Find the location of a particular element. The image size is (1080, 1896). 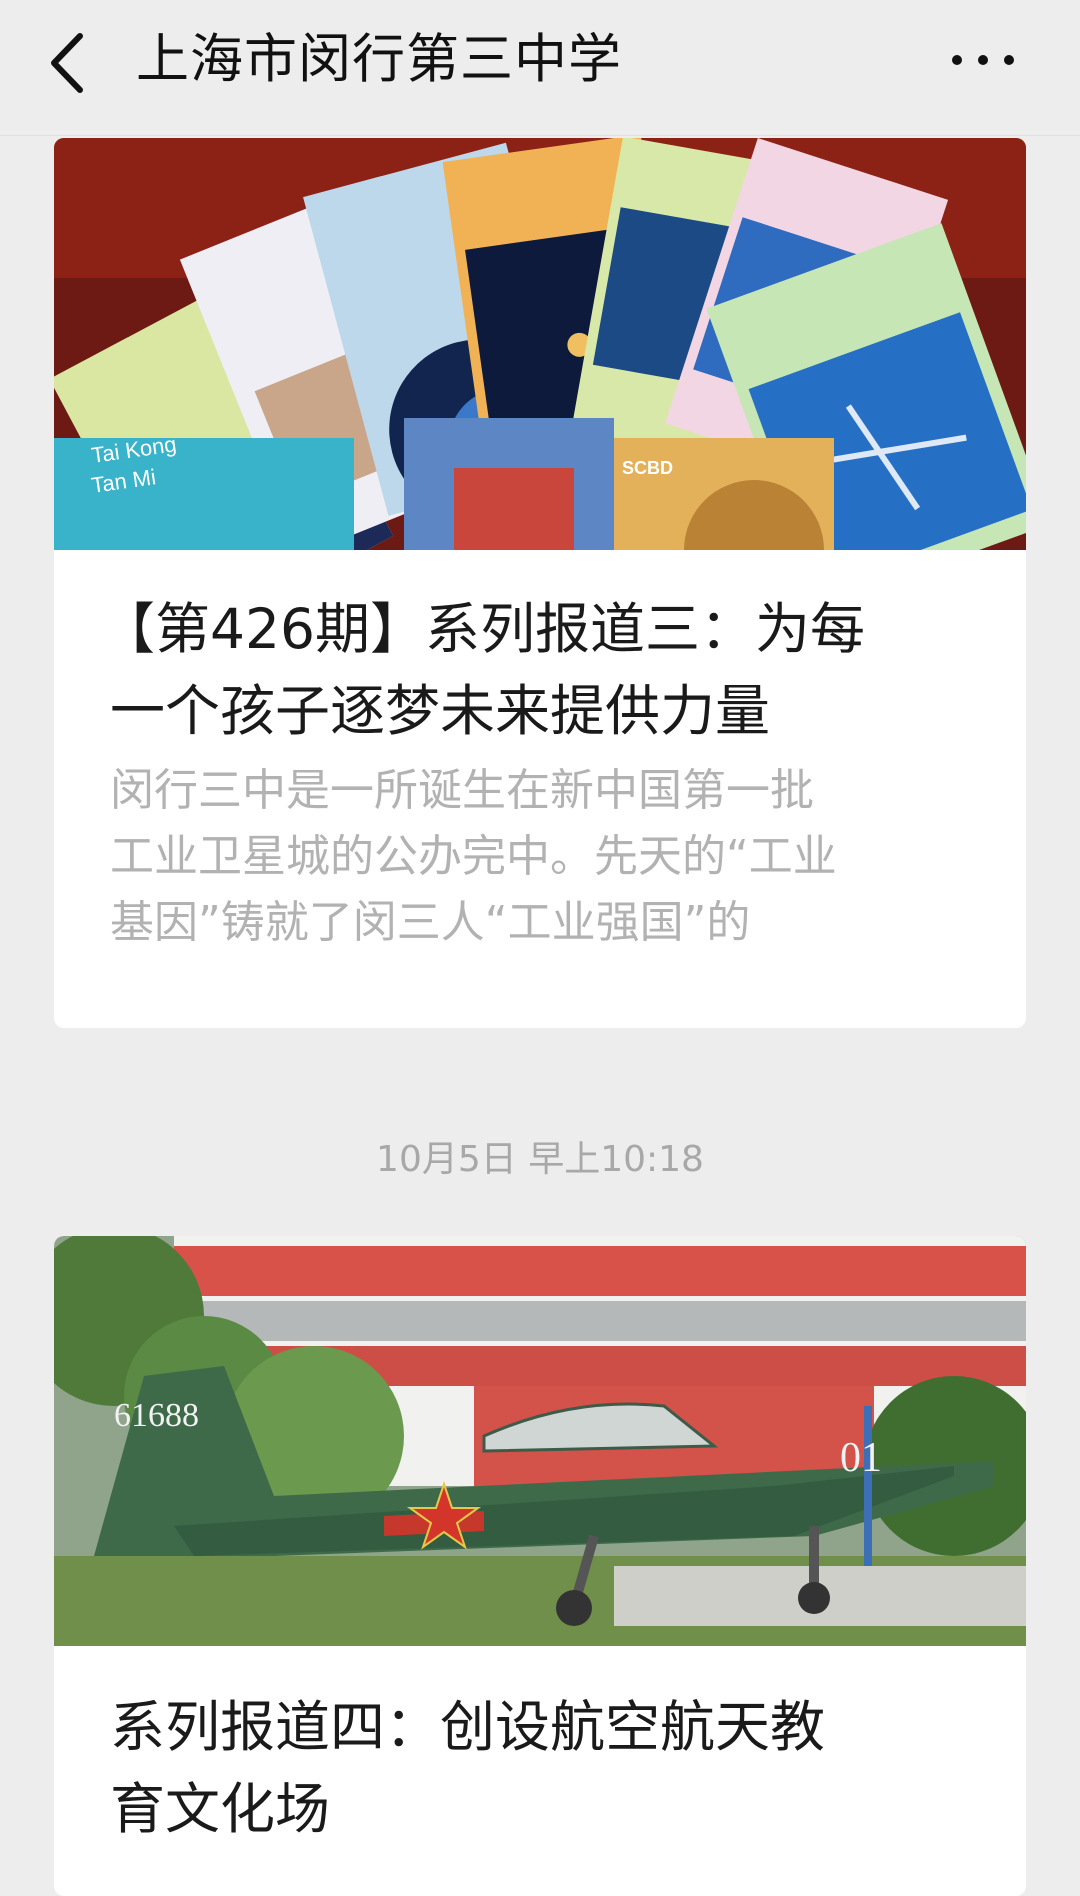

article-desc-line2: 工业卫星城的公办完中。先天的“工业 is located at coordinates (473, 856).